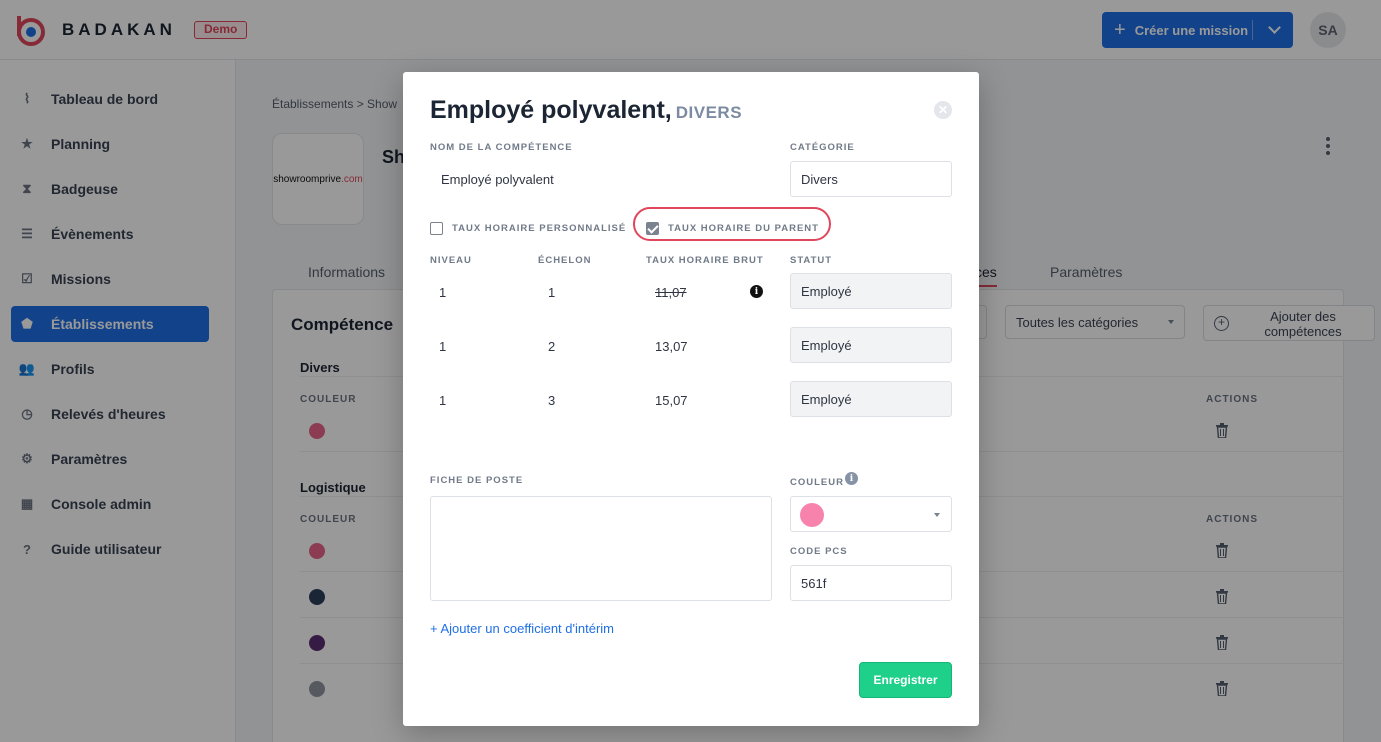 The height and width of the screenshot is (742, 1381). I want to click on row-taux-struck: 11,07, so click(671, 292).